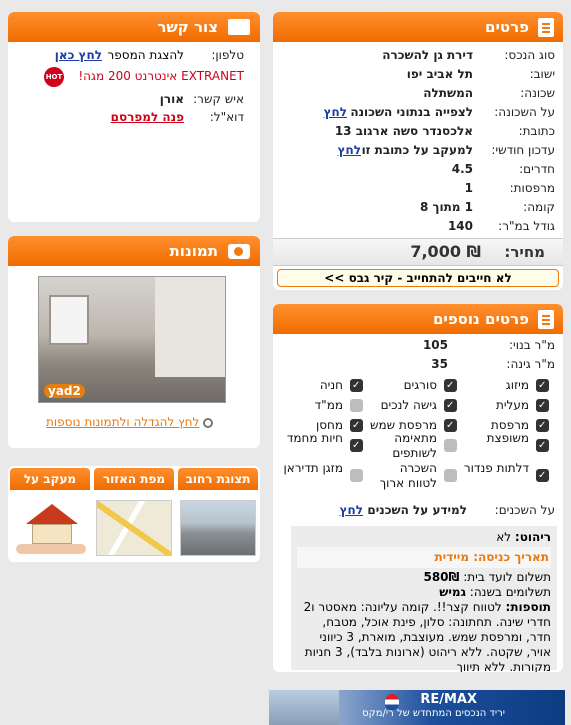 This screenshot has height=725, width=571. What do you see at coordinates (536, 131) in the screenshot?
I see `detail-label: כתובת:` at bounding box center [536, 131].